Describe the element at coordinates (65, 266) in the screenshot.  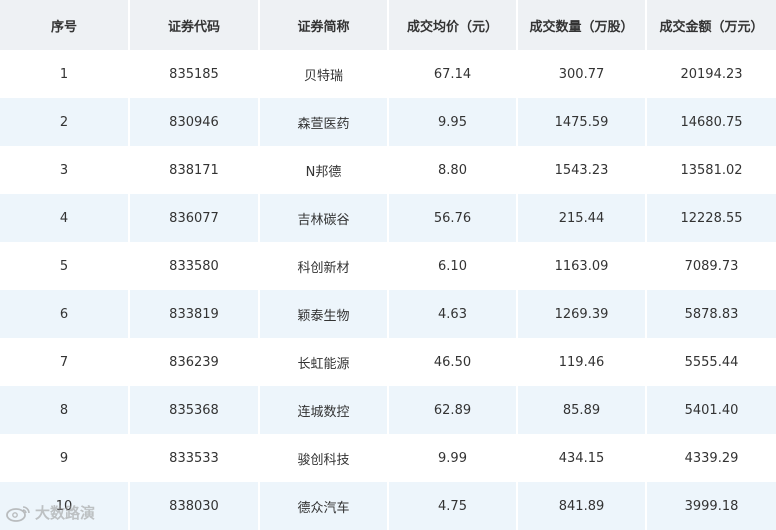
I see `cell-rank: 5` at that location.